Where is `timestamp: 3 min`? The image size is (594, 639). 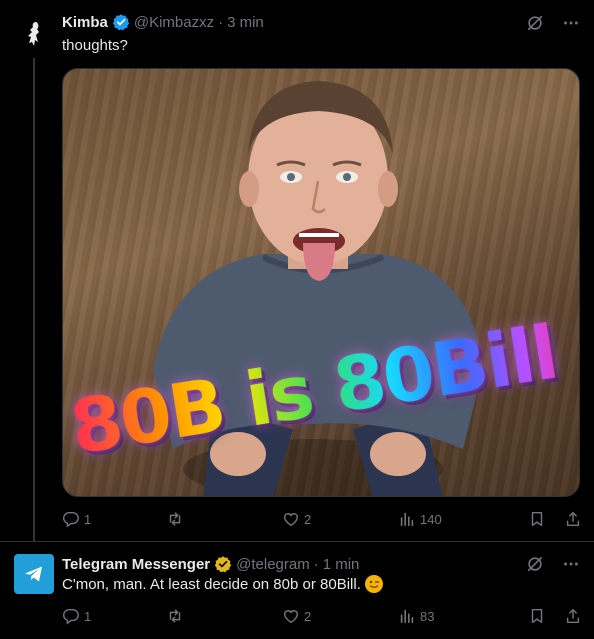
timestamp: 3 min is located at coordinates (245, 22).